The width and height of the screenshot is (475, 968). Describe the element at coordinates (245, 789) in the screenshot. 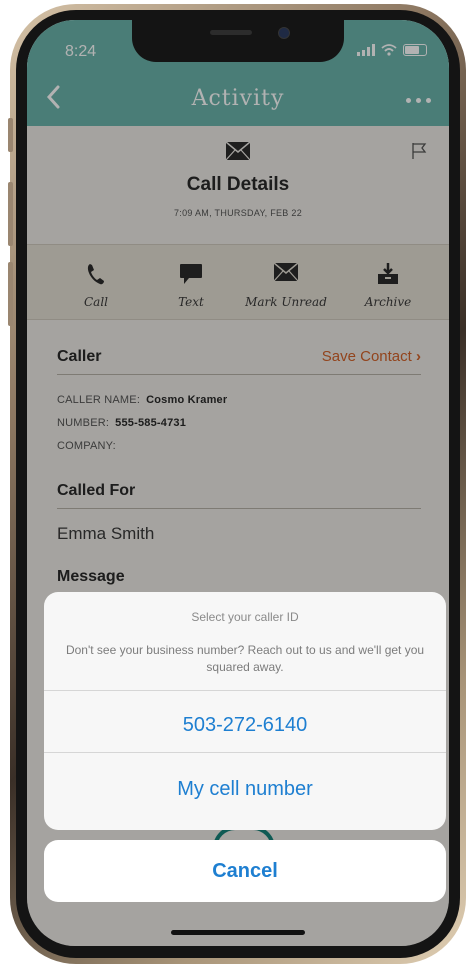

I see `caller-id-option-cell: My cell number` at that location.